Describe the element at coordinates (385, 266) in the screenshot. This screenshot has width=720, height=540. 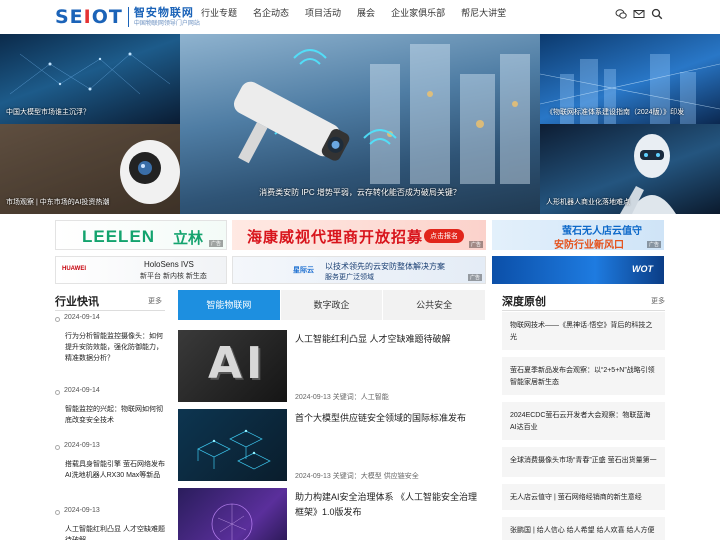
I see `ad-yunbei-line1: 以技术领先的云安防整体解决方案` at that location.